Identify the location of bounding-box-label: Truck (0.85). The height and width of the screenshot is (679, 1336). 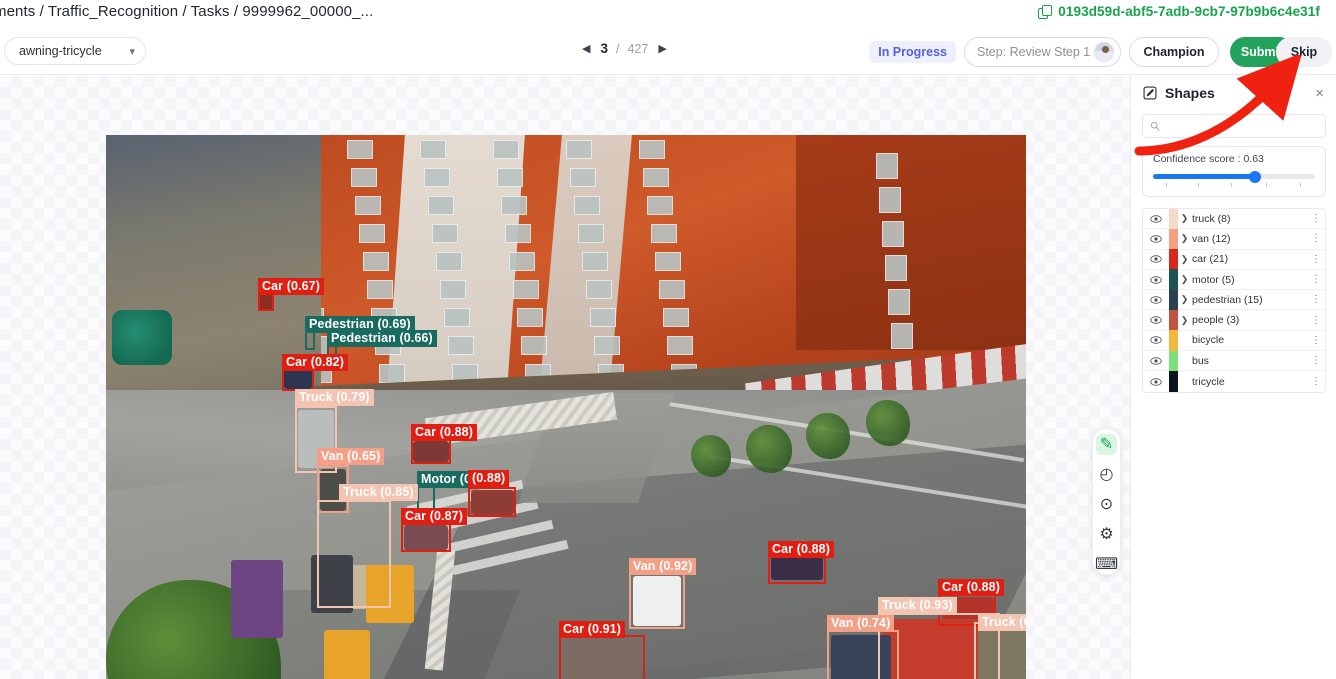
(378, 492).